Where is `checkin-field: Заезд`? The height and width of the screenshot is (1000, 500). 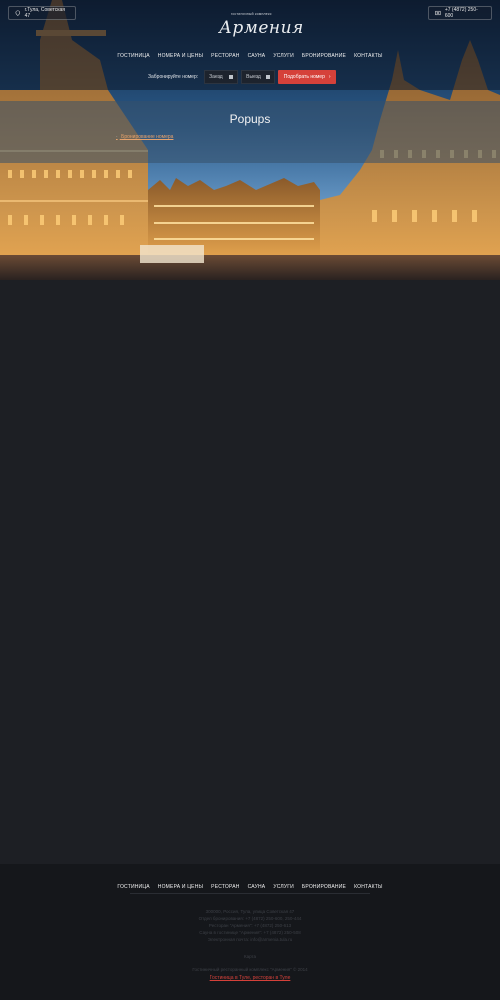
checkin-field: Заезд is located at coordinates (221, 77).